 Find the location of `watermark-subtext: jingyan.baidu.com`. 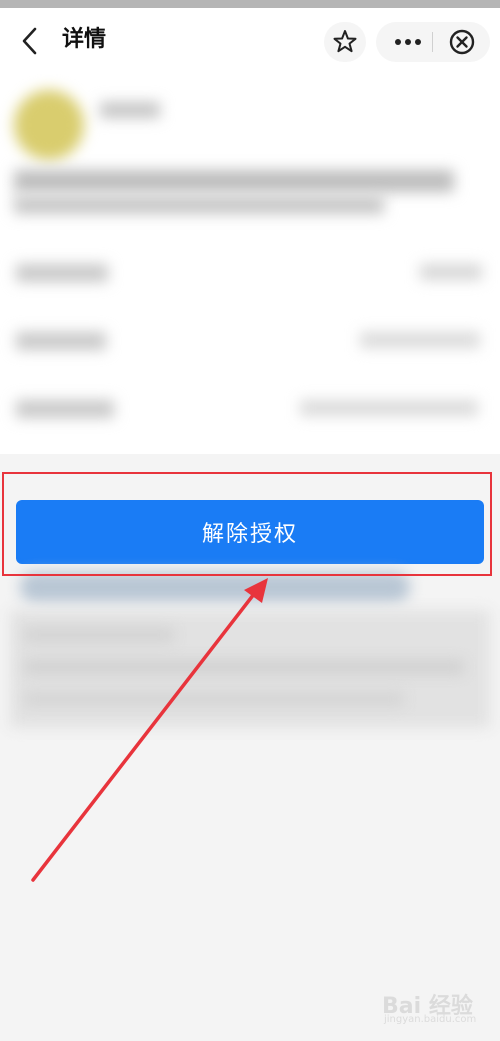

watermark-subtext: jingyan.baidu.com is located at coordinates (430, 1019).